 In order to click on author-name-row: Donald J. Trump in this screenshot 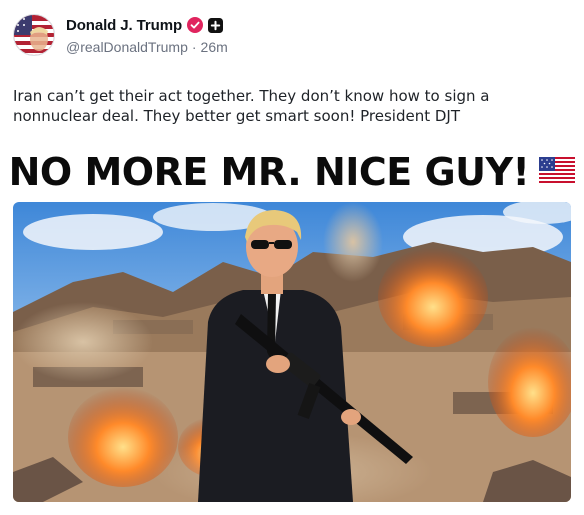, I will do `click(145, 25)`.